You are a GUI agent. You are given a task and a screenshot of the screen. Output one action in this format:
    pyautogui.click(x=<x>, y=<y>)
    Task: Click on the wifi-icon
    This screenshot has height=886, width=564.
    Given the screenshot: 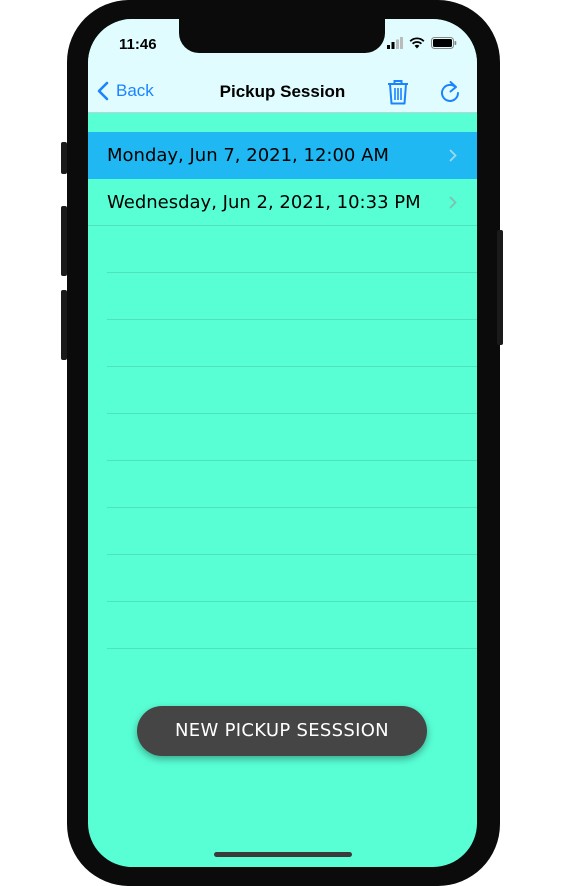 What is the action you would take?
    pyautogui.click(x=417, y=43)
    